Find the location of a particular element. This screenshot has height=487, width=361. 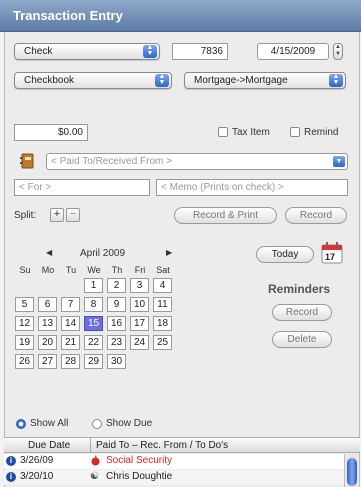

calendar-day: 11 is located at coordinates (162, 304).